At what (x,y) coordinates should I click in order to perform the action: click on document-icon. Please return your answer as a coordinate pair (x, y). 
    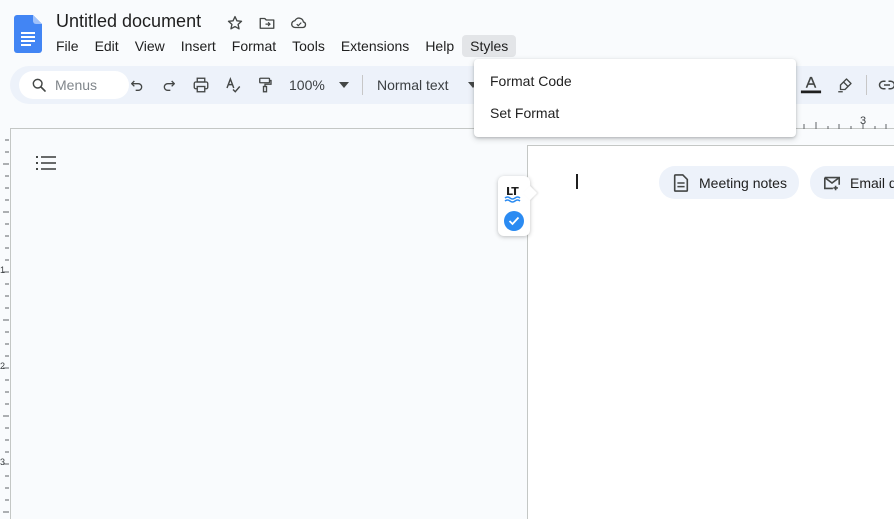
    Looking at the image, I should click on (681, 183).